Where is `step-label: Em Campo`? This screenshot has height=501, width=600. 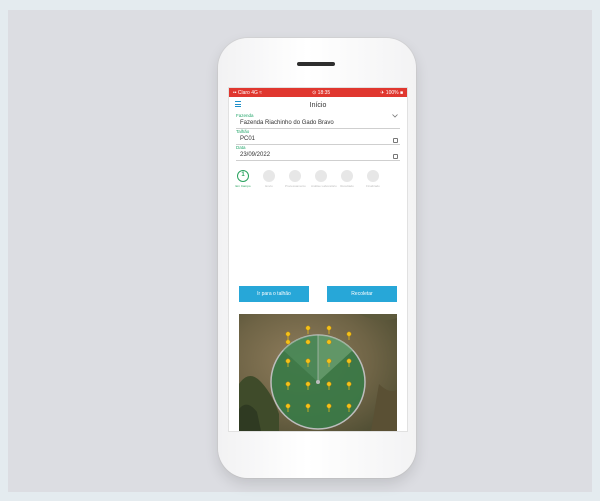
step-label: Em Campo is located at coordinates (243, 186).